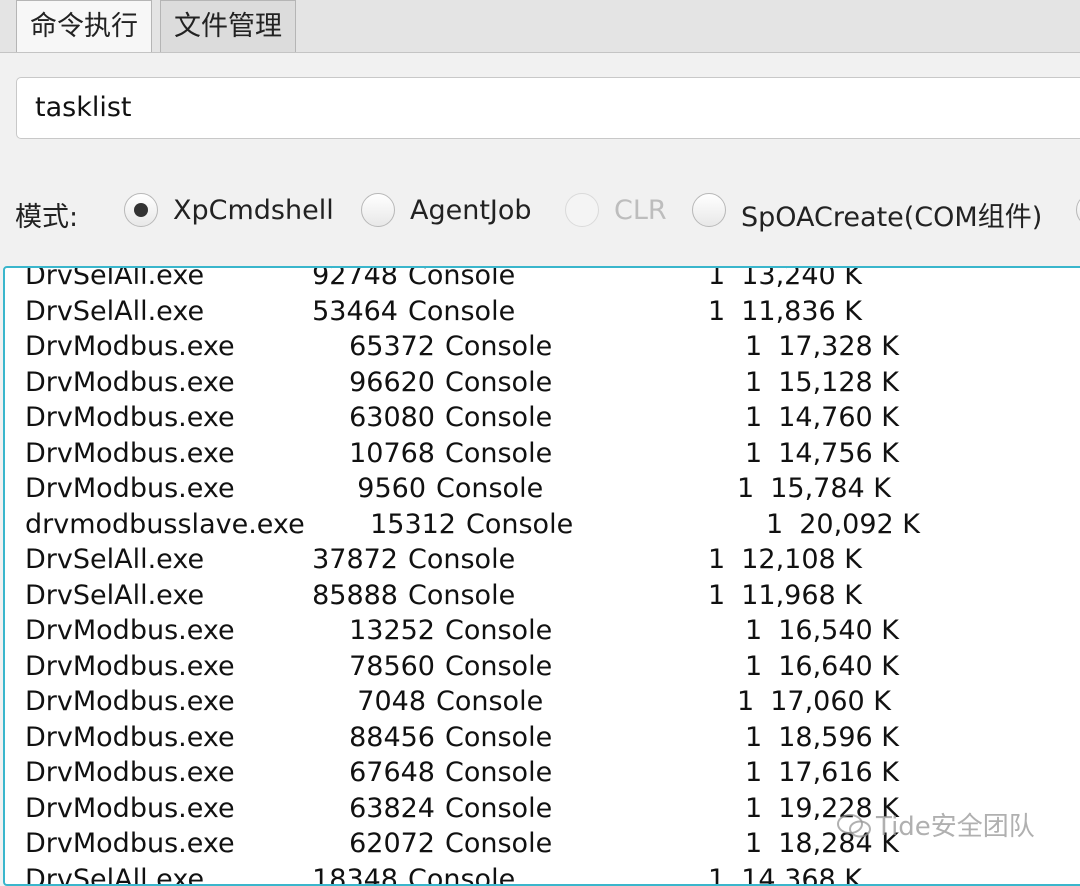 The image size is (1080, 886). Describe the element at coordinates (356, 701) in the screenshot. I see `process-pid: 7048` at that location.